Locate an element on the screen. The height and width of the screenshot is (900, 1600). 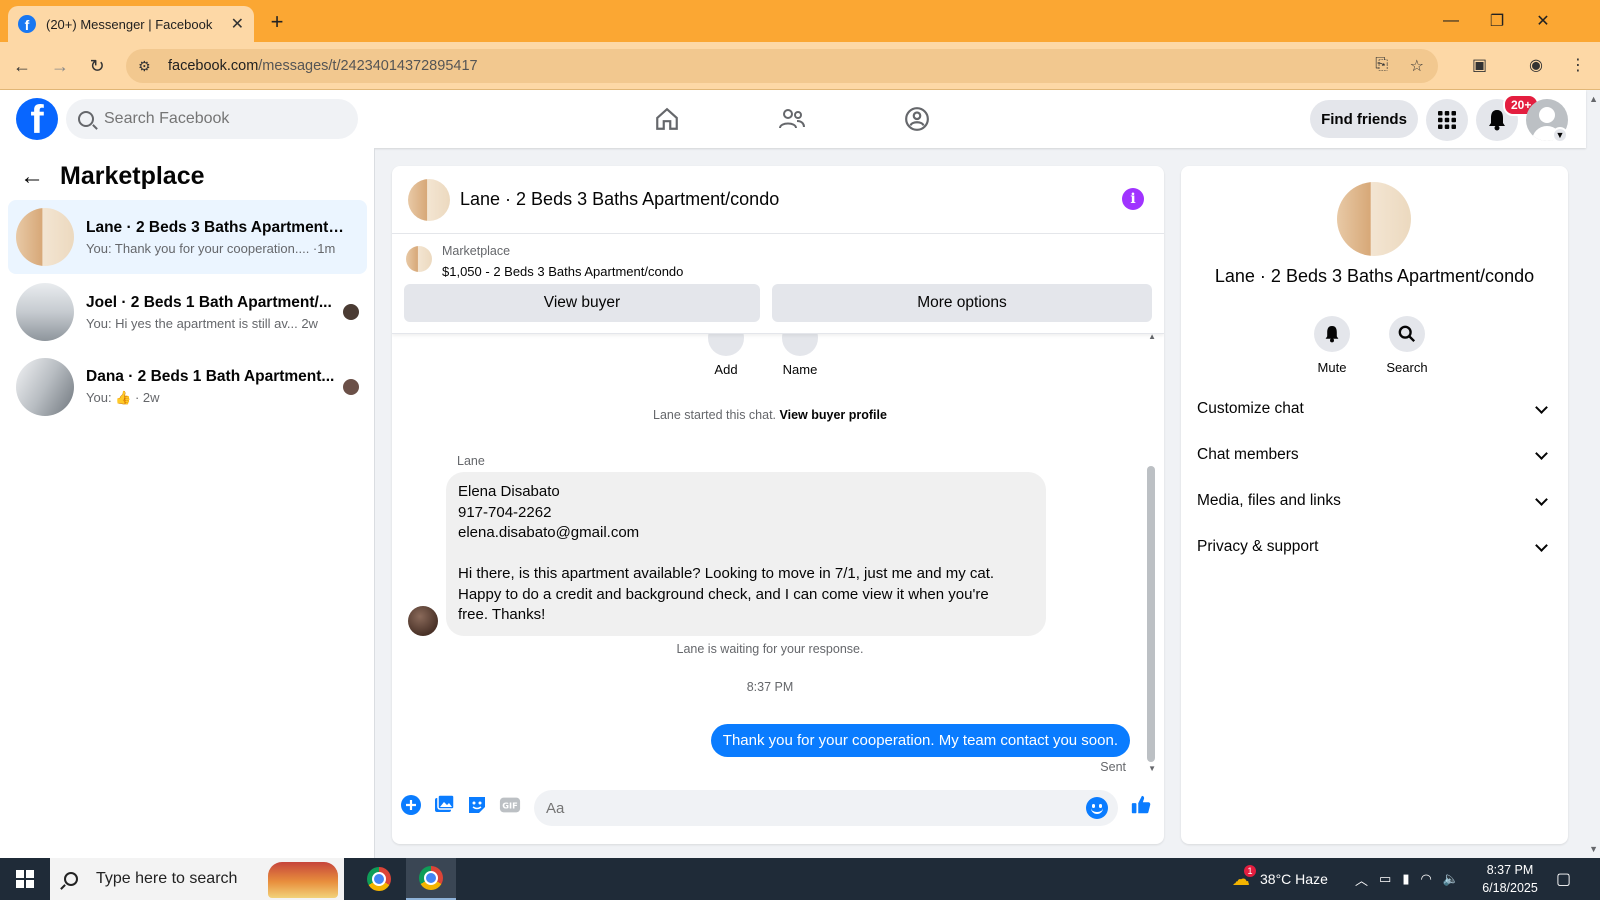
tab-search-icon: ▣ is located at coordinates (1479, 65).